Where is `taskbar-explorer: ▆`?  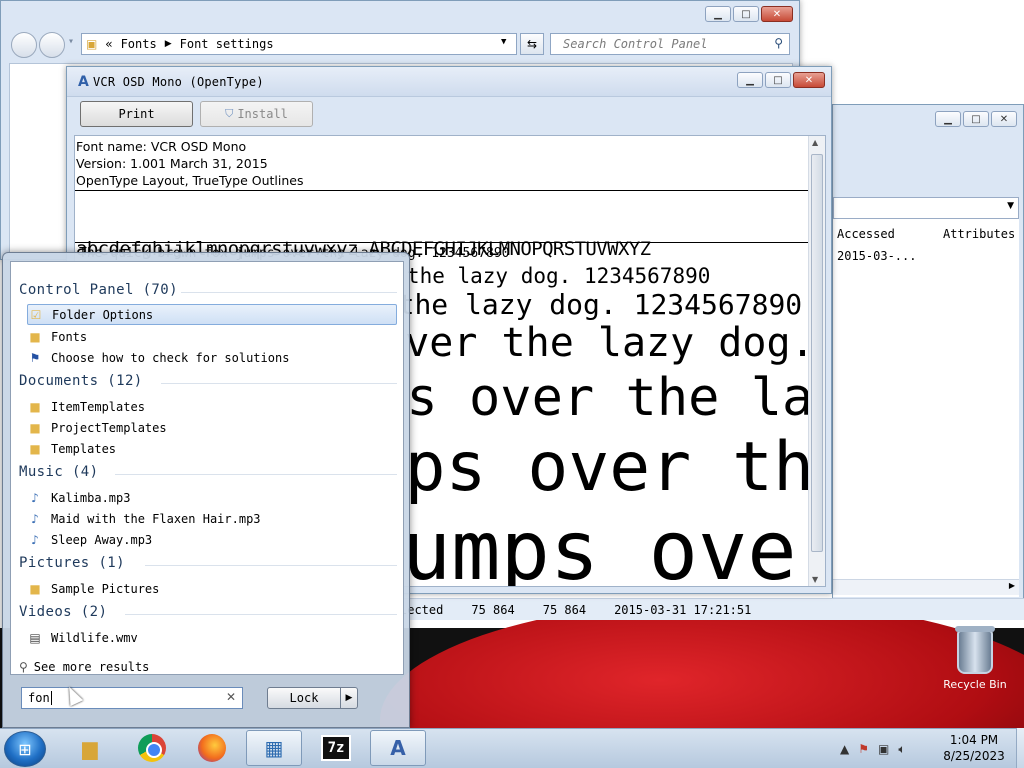
taskbar-explorer: ▆ is located at coordinates (90, 748).